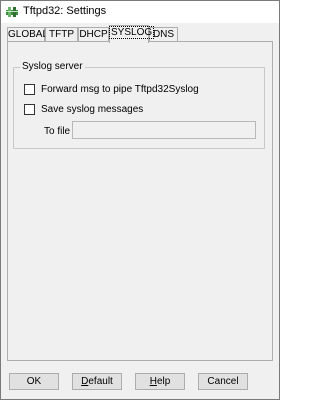  I want to click on syslog-server-group-label: Syslog server, so click(52, 66).